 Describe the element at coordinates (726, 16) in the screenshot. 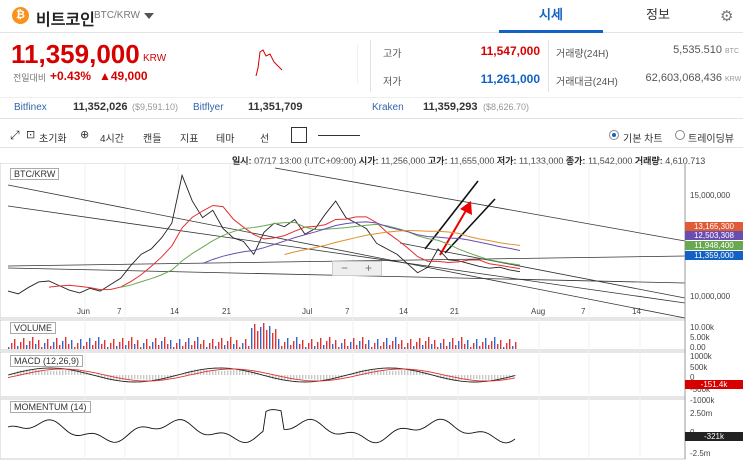

I see `gear-icon: ⚙` at that location.